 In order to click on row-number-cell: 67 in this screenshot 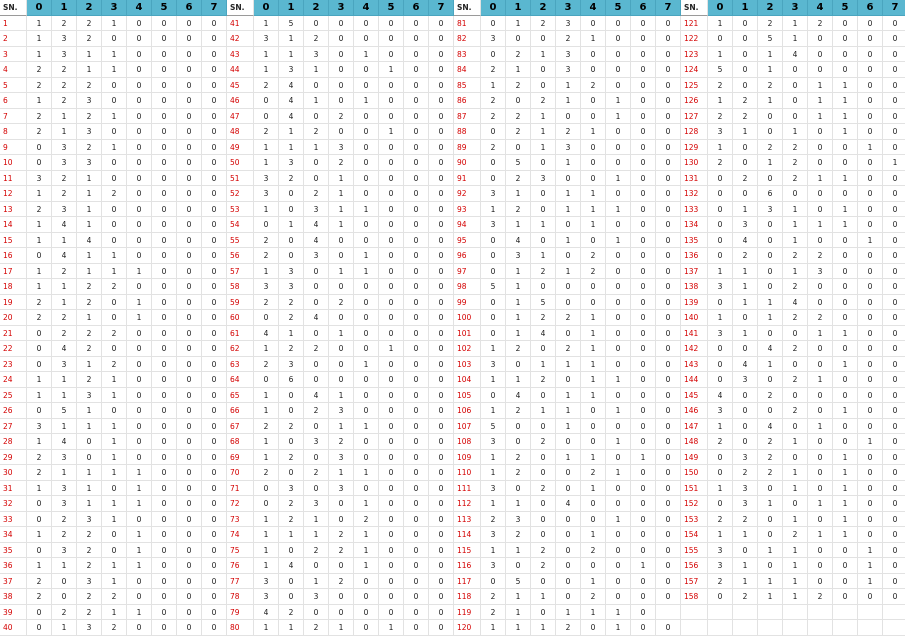, I will do `click(240, 426)`.